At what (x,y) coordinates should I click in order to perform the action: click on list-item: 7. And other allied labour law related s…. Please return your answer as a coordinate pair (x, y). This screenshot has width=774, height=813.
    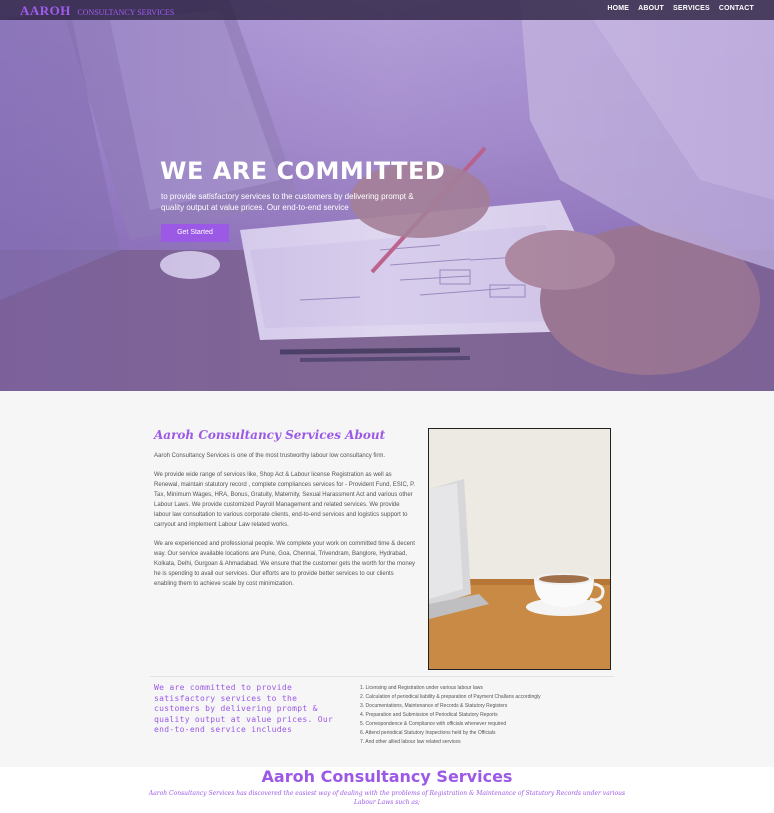
    Looking at the image, I should click on (410, 742).